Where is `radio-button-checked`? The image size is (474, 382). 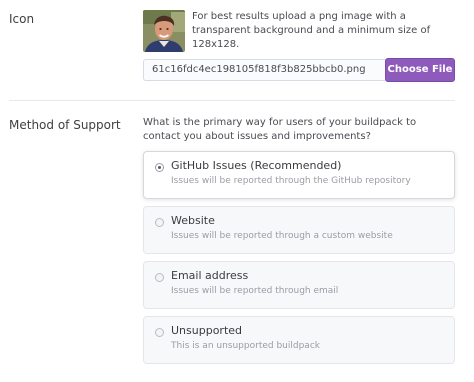
radio-button-checked is located at coordinates (159, 167).